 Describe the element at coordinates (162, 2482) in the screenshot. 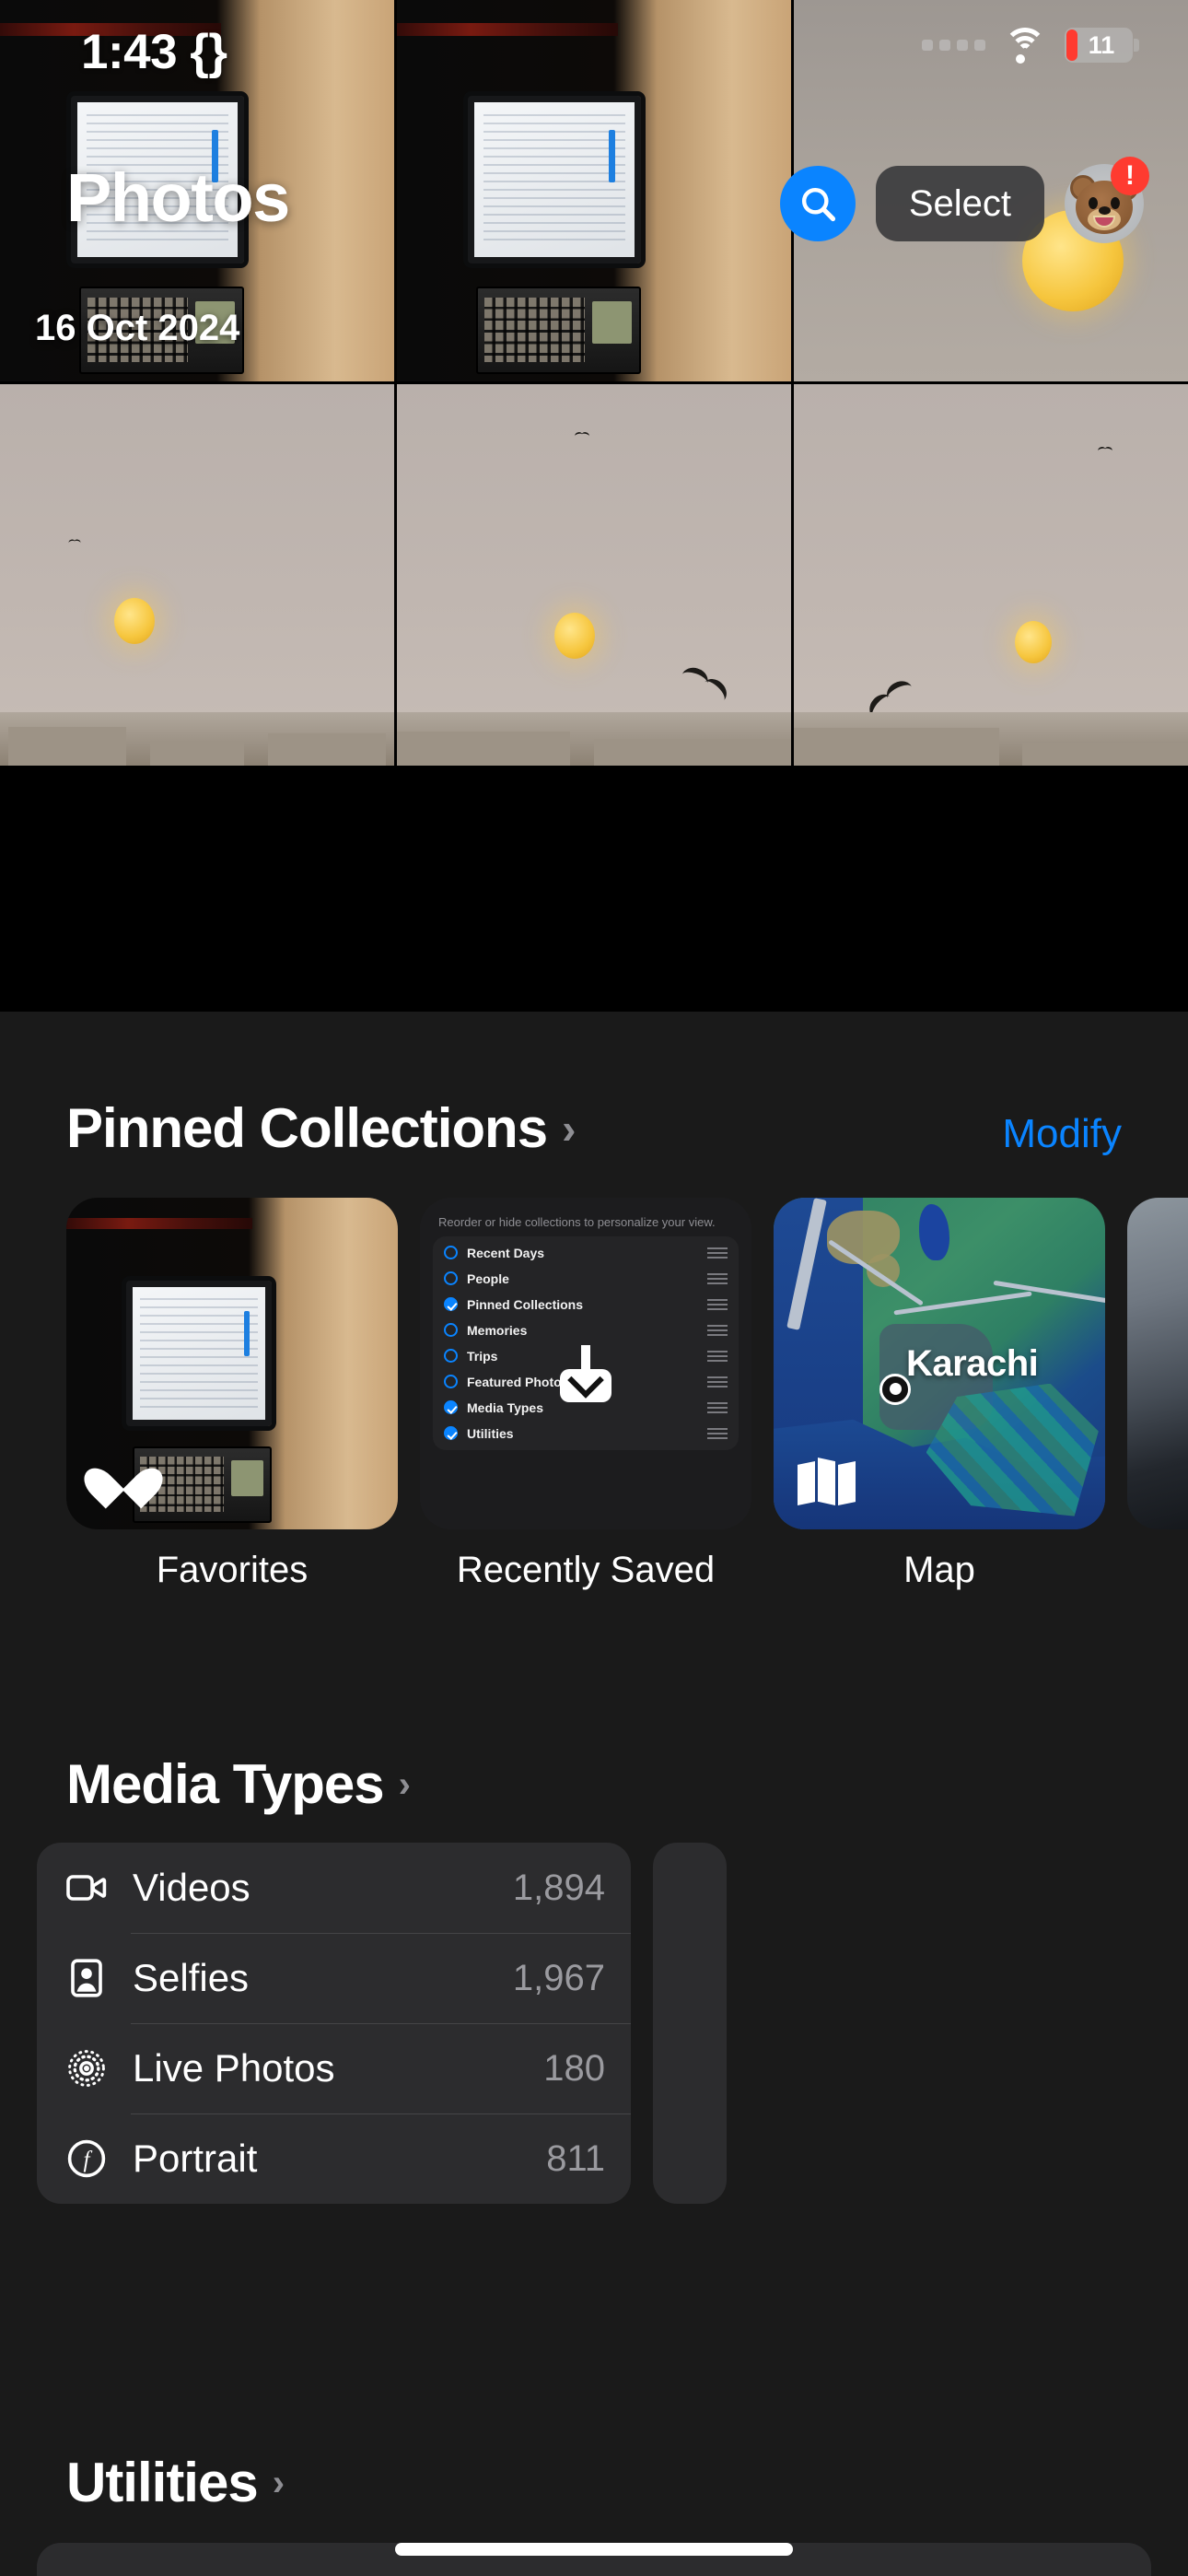

I see `utilities-title: Utilities` at that location.